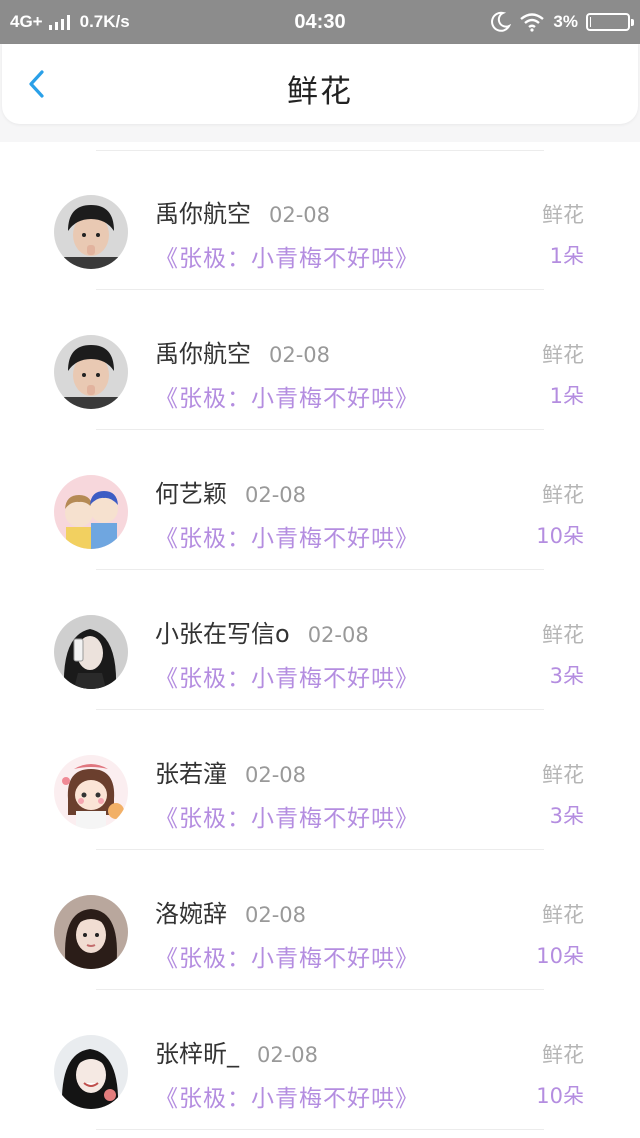 This screenshot has height=1138, width=640. I want to click on battery-icon, so click(610, 22).